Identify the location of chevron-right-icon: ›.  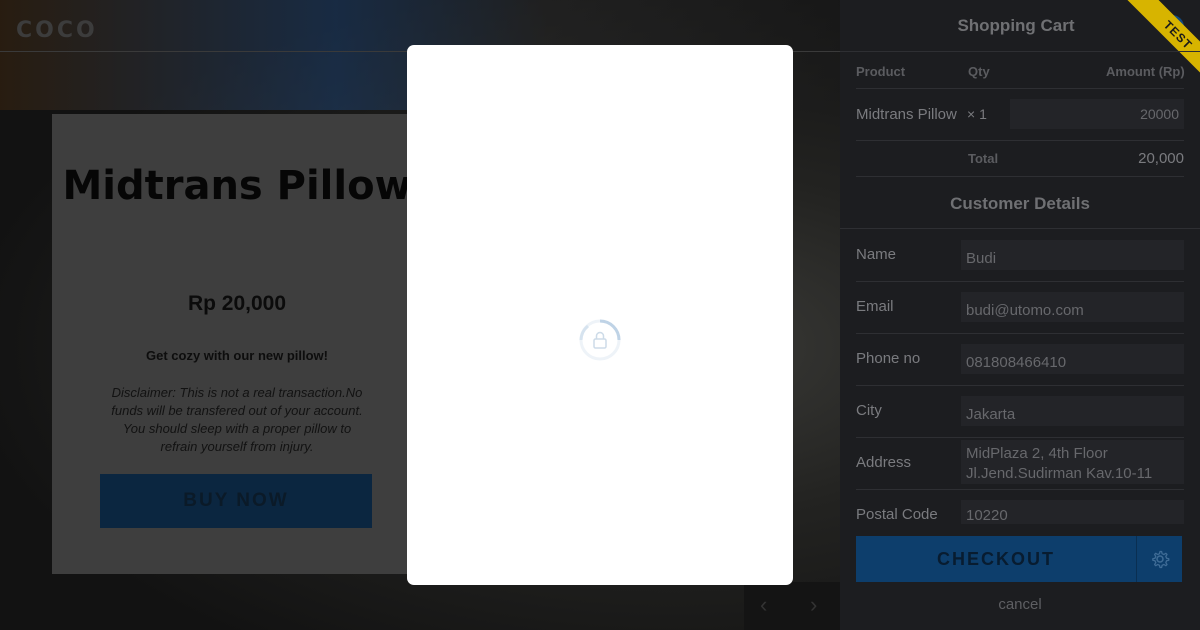
(813, 605).